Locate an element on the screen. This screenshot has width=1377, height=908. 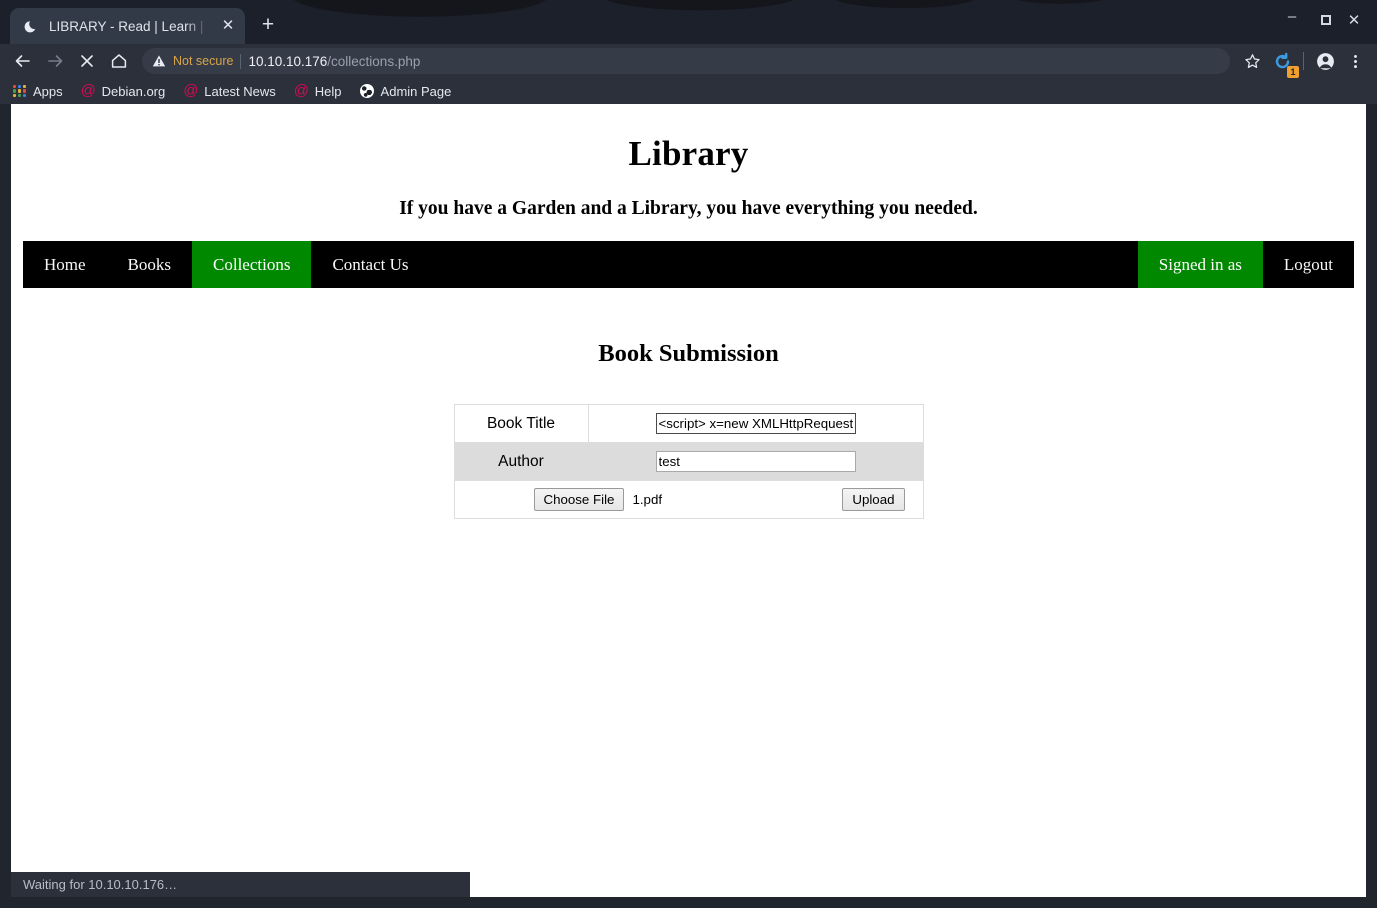
three-dot-menu-icon is located at coordinates (1355, 61).